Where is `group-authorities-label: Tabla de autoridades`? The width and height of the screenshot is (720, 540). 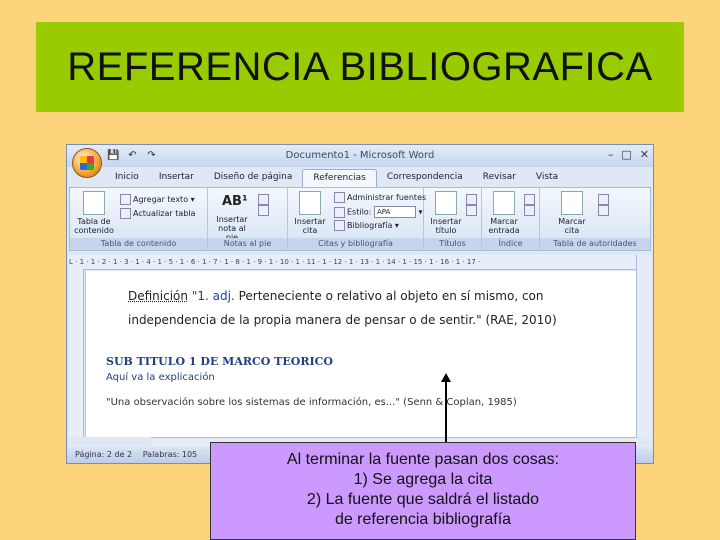
group-authorities-label: Tabla de autoridades is located at coordinates (595, 244).